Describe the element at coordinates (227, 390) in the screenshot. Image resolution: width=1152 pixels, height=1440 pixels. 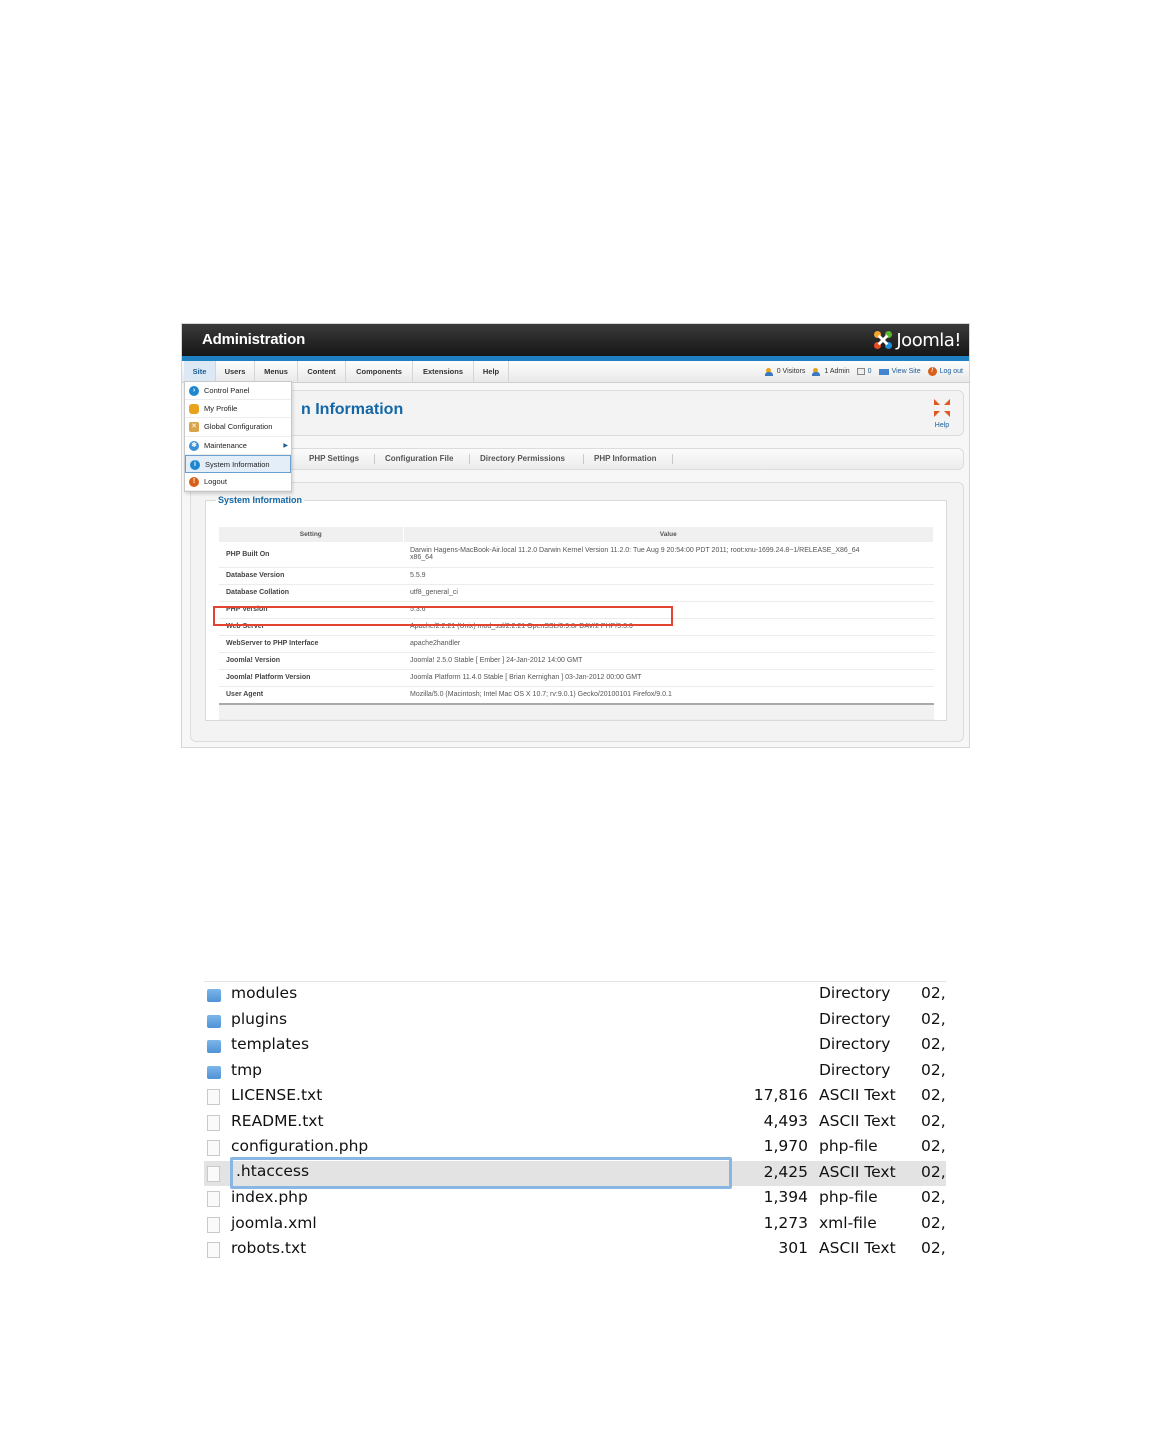
I see `dropdown-item-label: Control Panel` at that location.